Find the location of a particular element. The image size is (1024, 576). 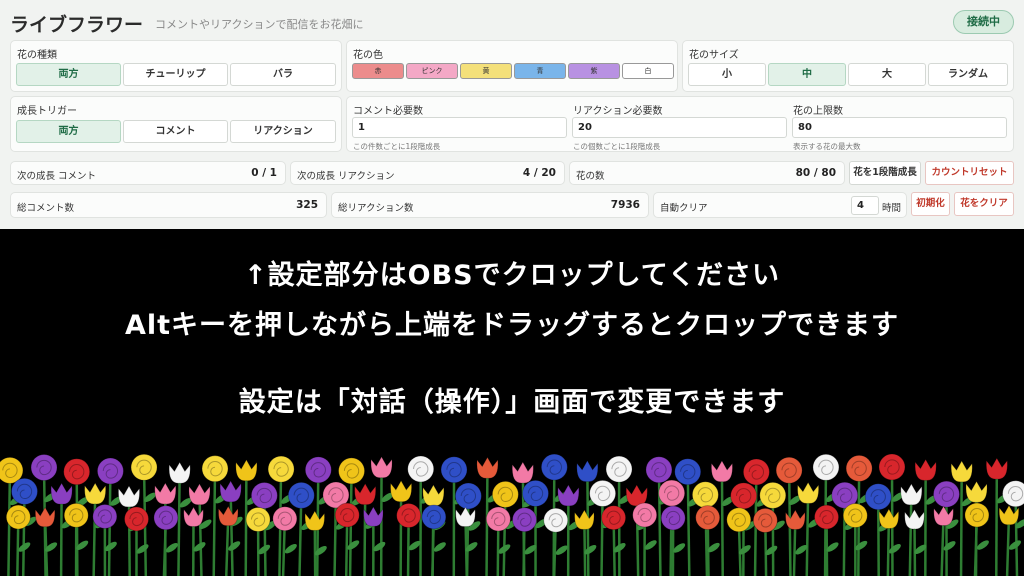

flower-size-option-large: 大 is located at coordinates (887, 74).